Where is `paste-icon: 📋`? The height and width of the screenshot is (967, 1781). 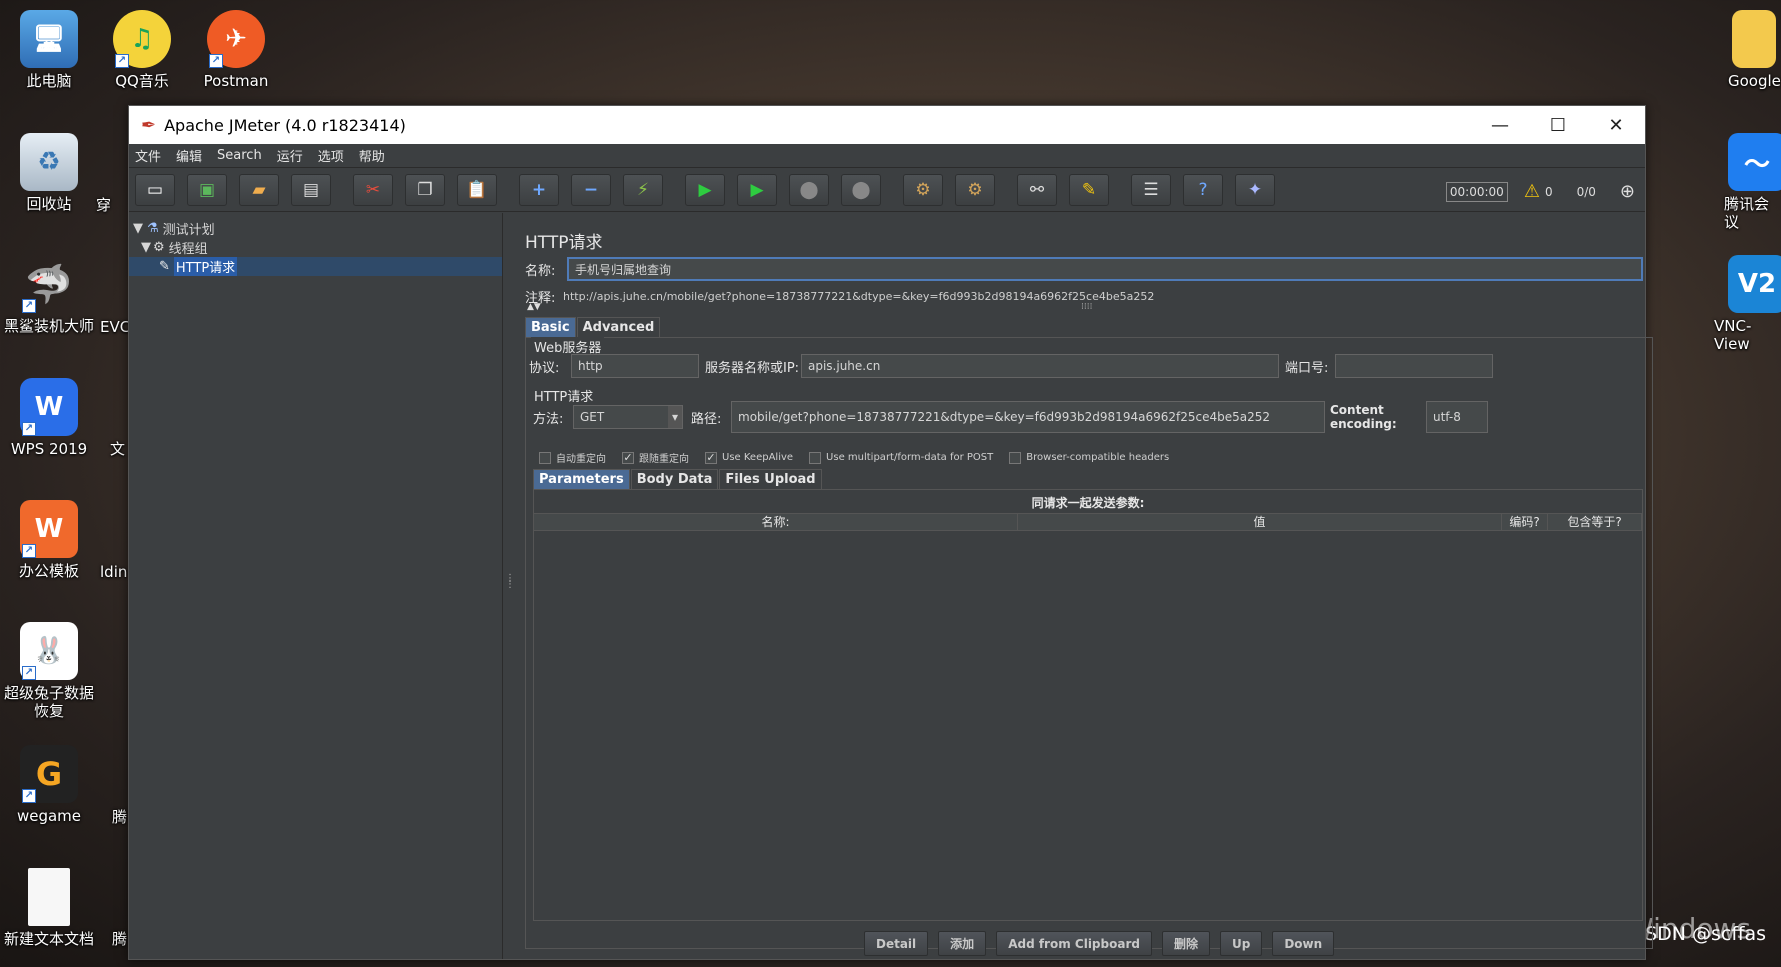 paste-icon: 📋 is located at coordinates (477, 189).